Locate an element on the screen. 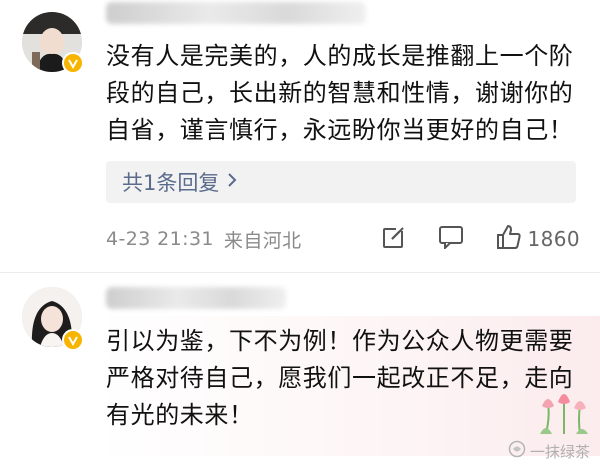 This screenshot has height=474, width=600. comment-time: 4-23 21:31 is located at coordinates (160, 239).